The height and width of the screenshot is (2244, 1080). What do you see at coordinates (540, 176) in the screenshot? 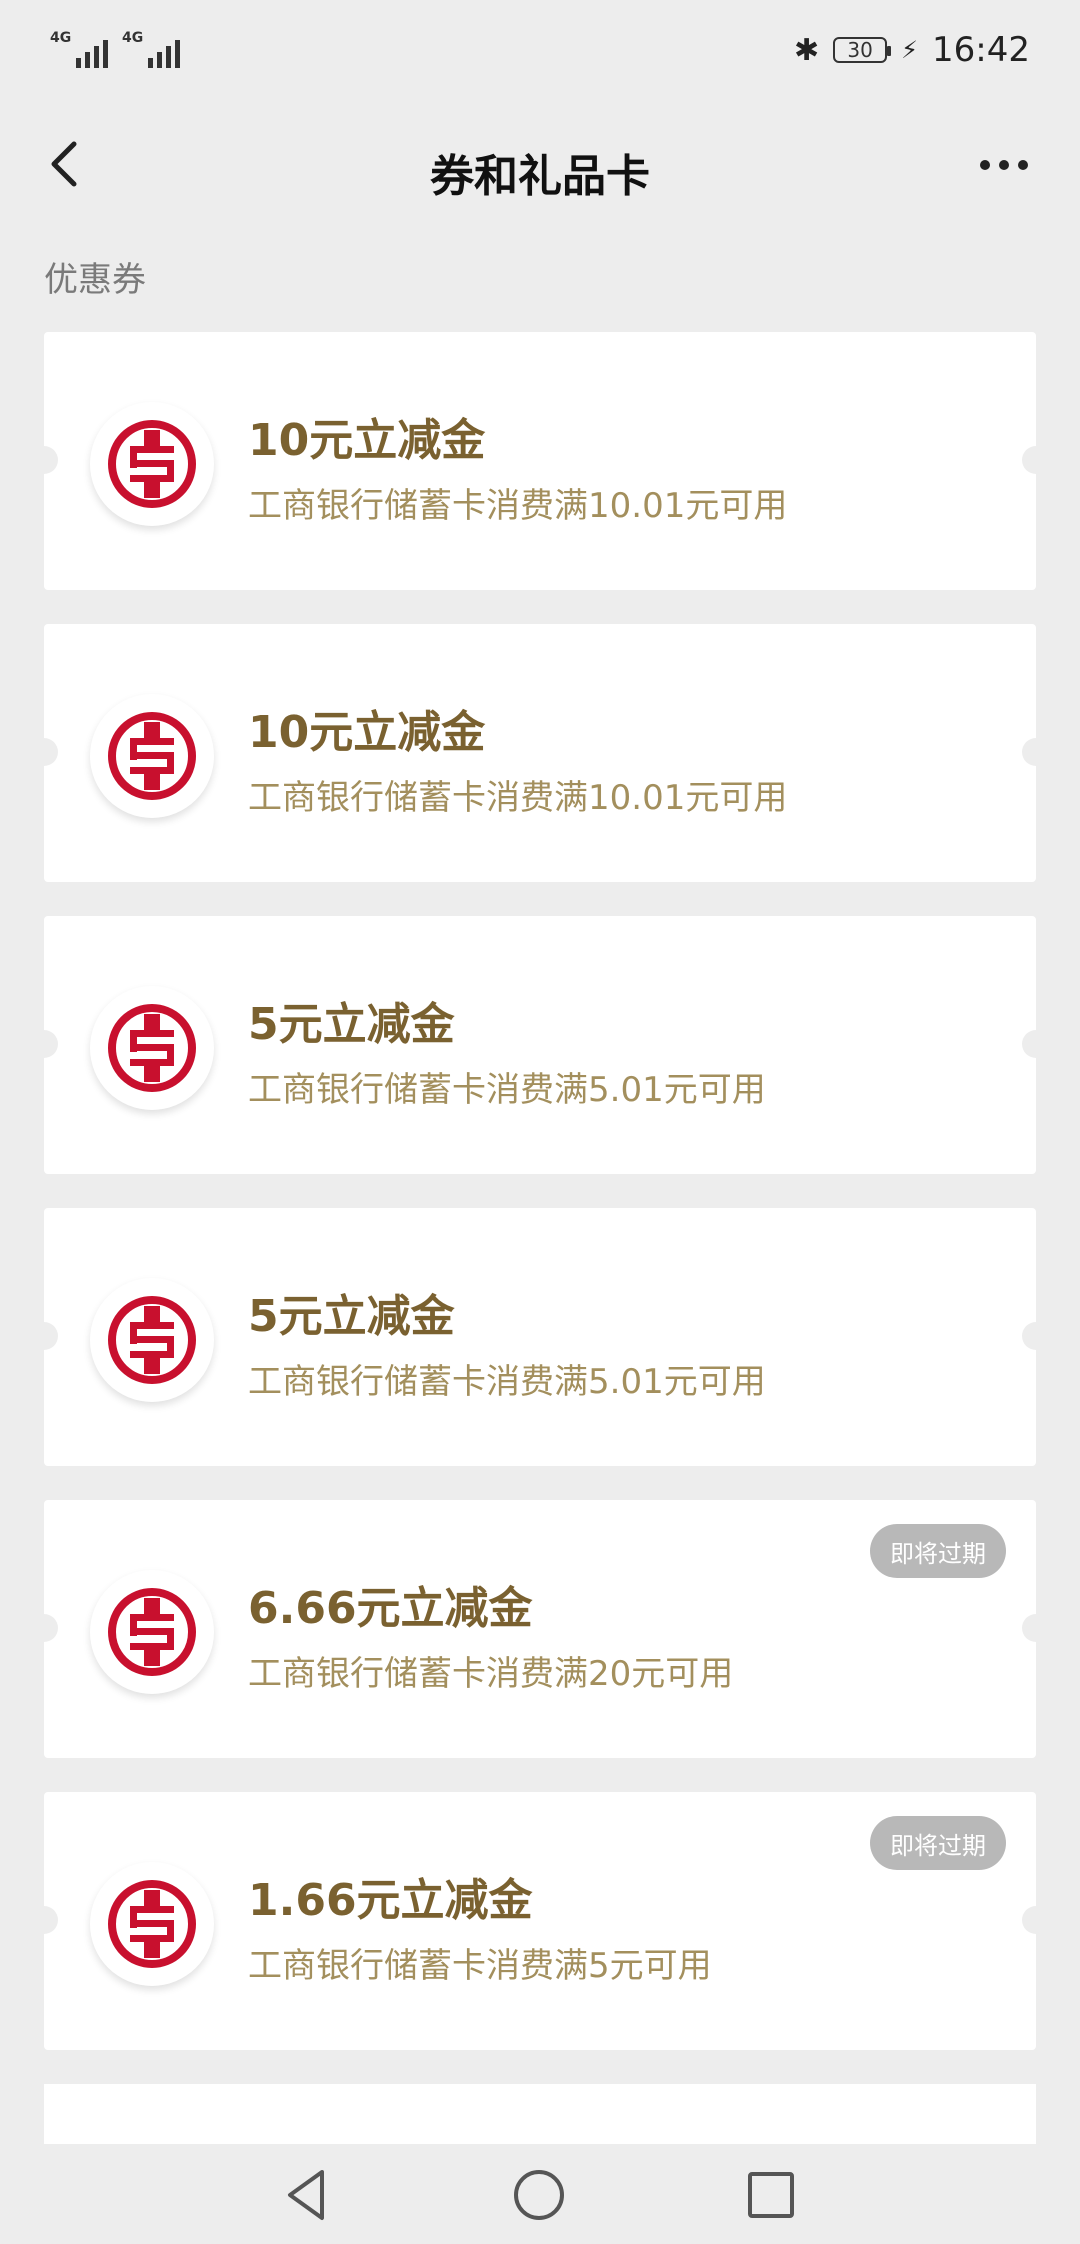
I see `page-title: 券和礼品卡` at bounding box center [540, 176].